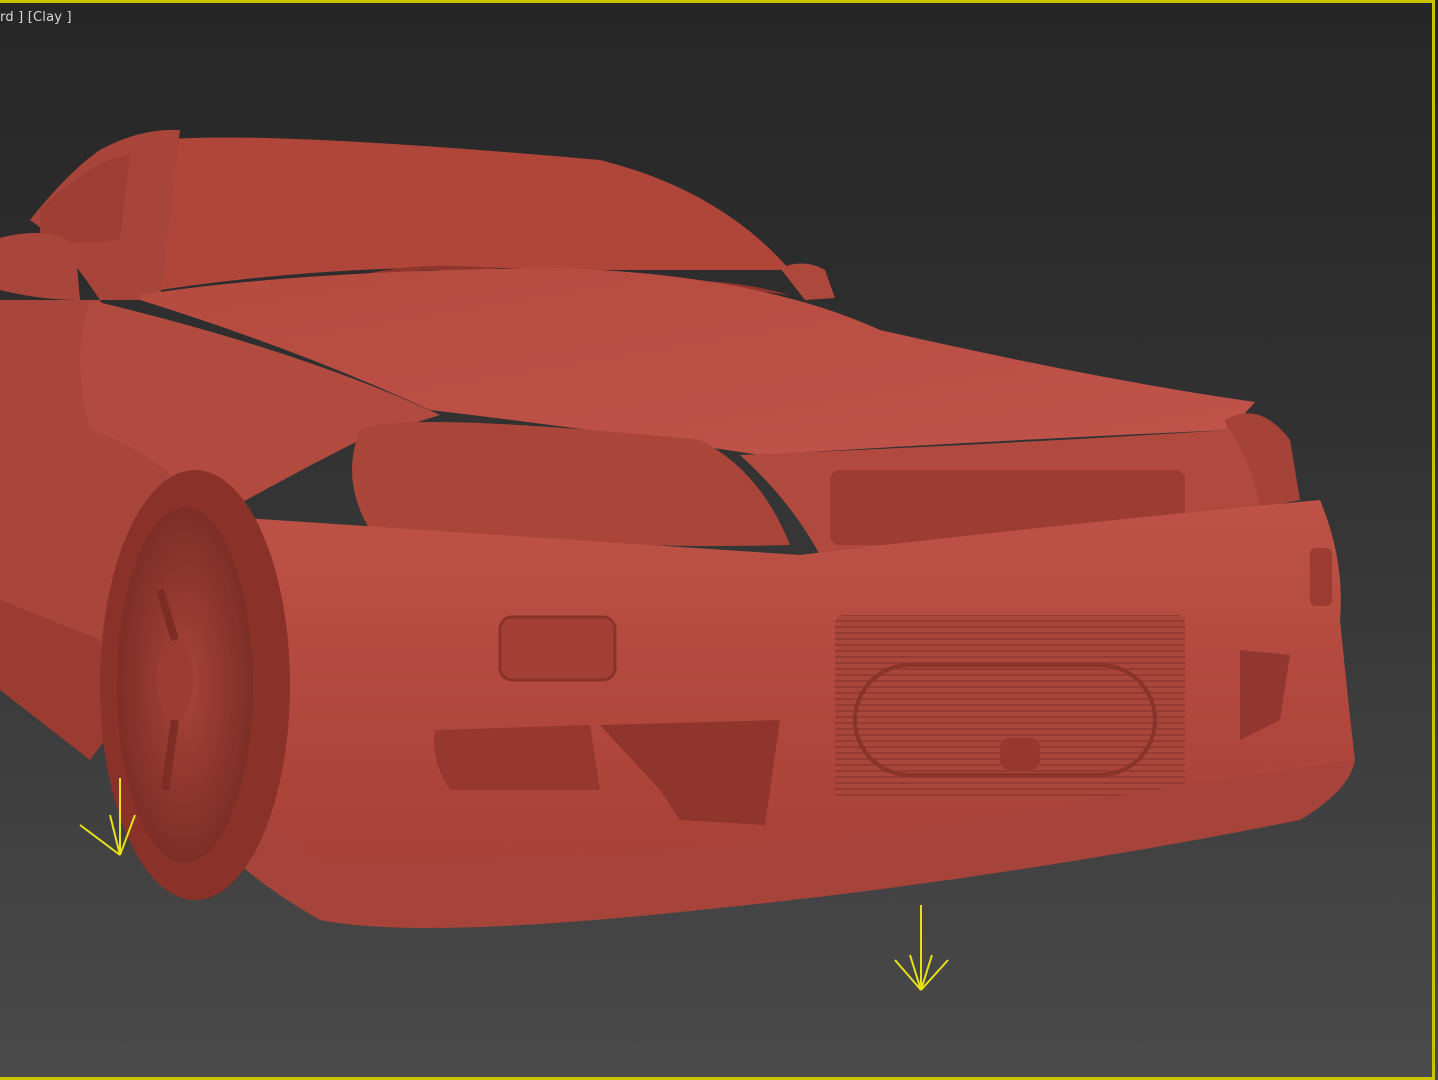 This screenshot has width=1438, height=1080. What do you see at coordinates (36, 17) in the screenshot?
I see `viewport-label: rd ] [Clay ]` at bounding box center [36, 17].